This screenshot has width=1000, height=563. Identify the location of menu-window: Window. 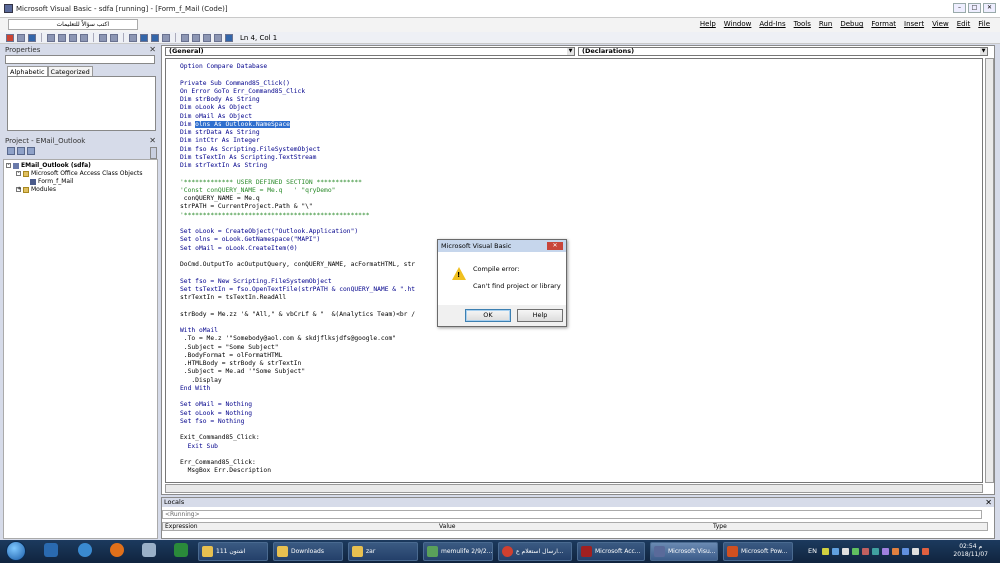
(738, 24).